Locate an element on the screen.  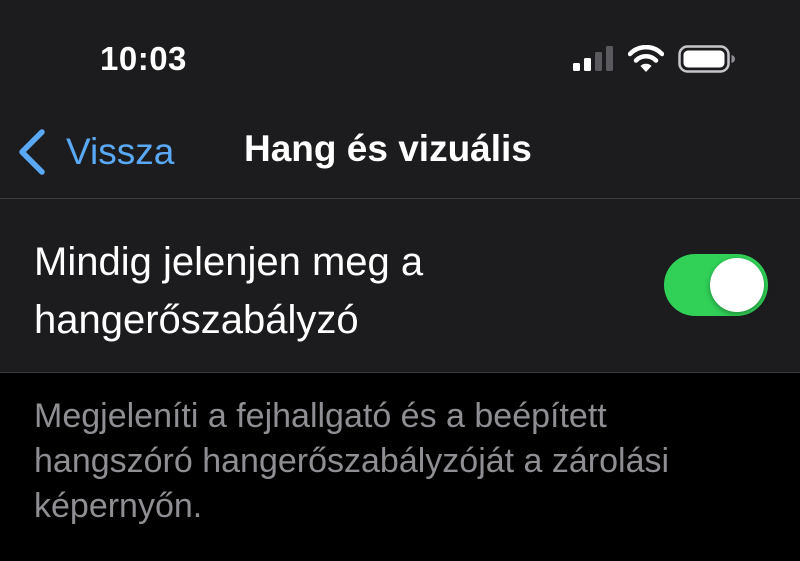
divider is located at coordinates (400, 372).